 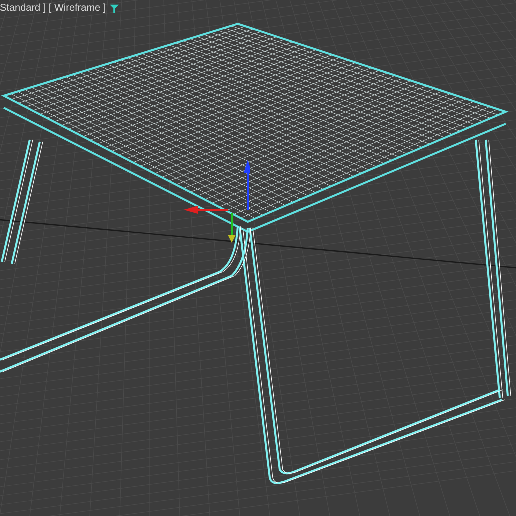 What do you see at coordinates (53, 8) in the screenshot?
I see `viewport-label: Standard ] [ Wireframe ]` at bounding box center [53, 8].